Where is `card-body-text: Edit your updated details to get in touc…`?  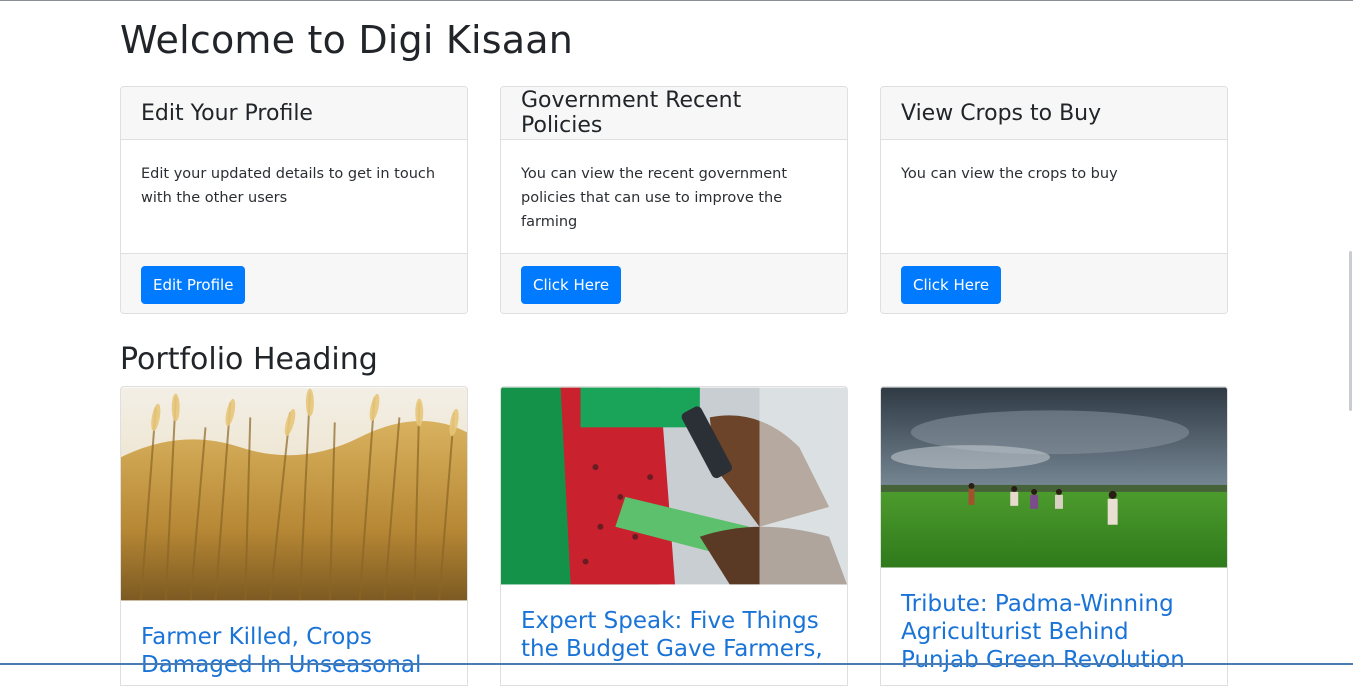
card-body-text: Edit your updated details to get in touc… is located at coordinates (288, 186).